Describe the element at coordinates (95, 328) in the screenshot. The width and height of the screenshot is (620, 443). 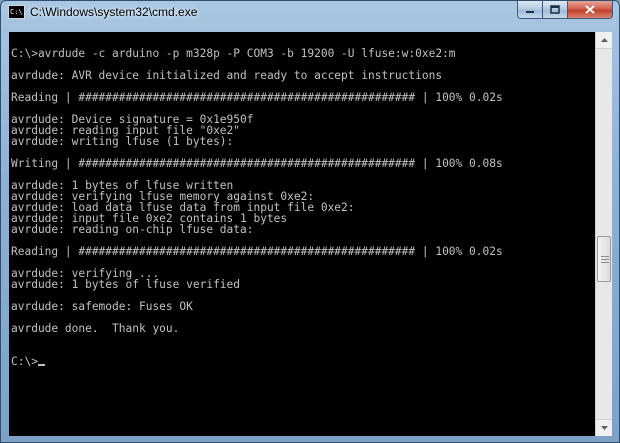
I see `console-line: avrdude done. Thank you.` at that location.